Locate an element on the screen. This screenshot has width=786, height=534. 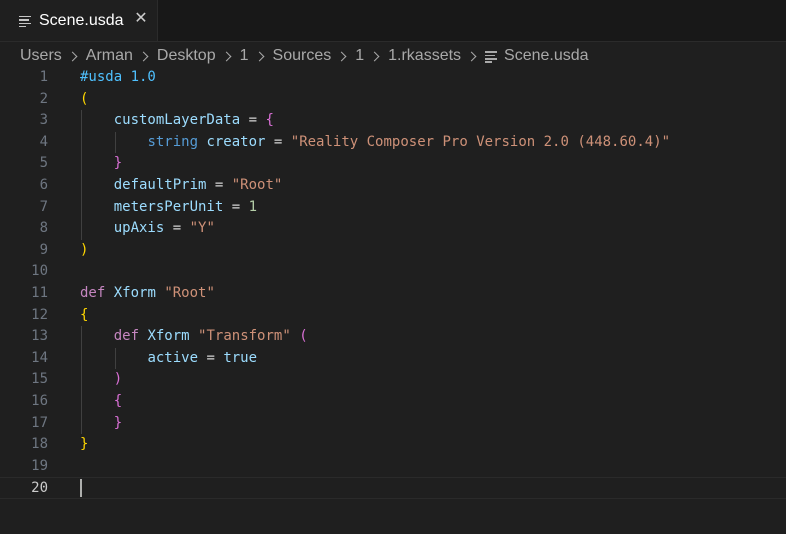
code-text: defaultPrim = "Root" is located at coordinates (181, 186).